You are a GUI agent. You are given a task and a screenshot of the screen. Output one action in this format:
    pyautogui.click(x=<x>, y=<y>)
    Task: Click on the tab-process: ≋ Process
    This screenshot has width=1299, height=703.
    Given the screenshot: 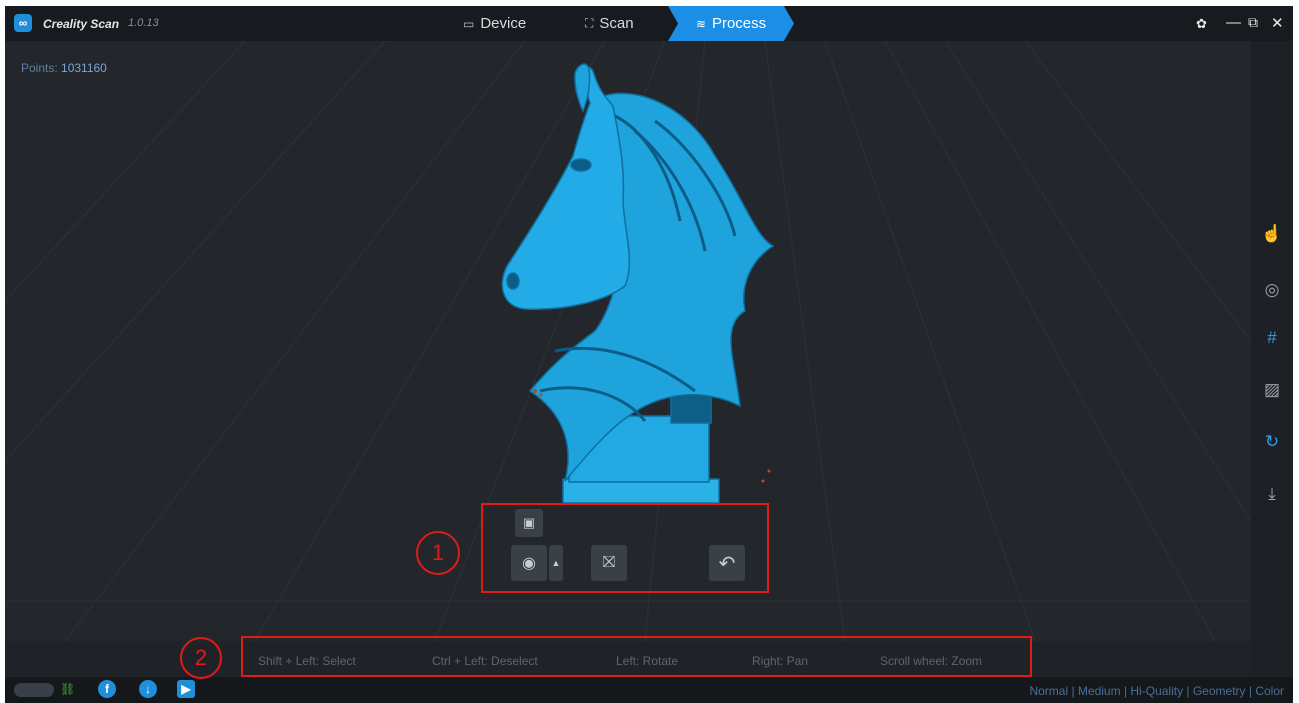 What is the action you would take?
    pyautogui.click(x=731, y=23)
    